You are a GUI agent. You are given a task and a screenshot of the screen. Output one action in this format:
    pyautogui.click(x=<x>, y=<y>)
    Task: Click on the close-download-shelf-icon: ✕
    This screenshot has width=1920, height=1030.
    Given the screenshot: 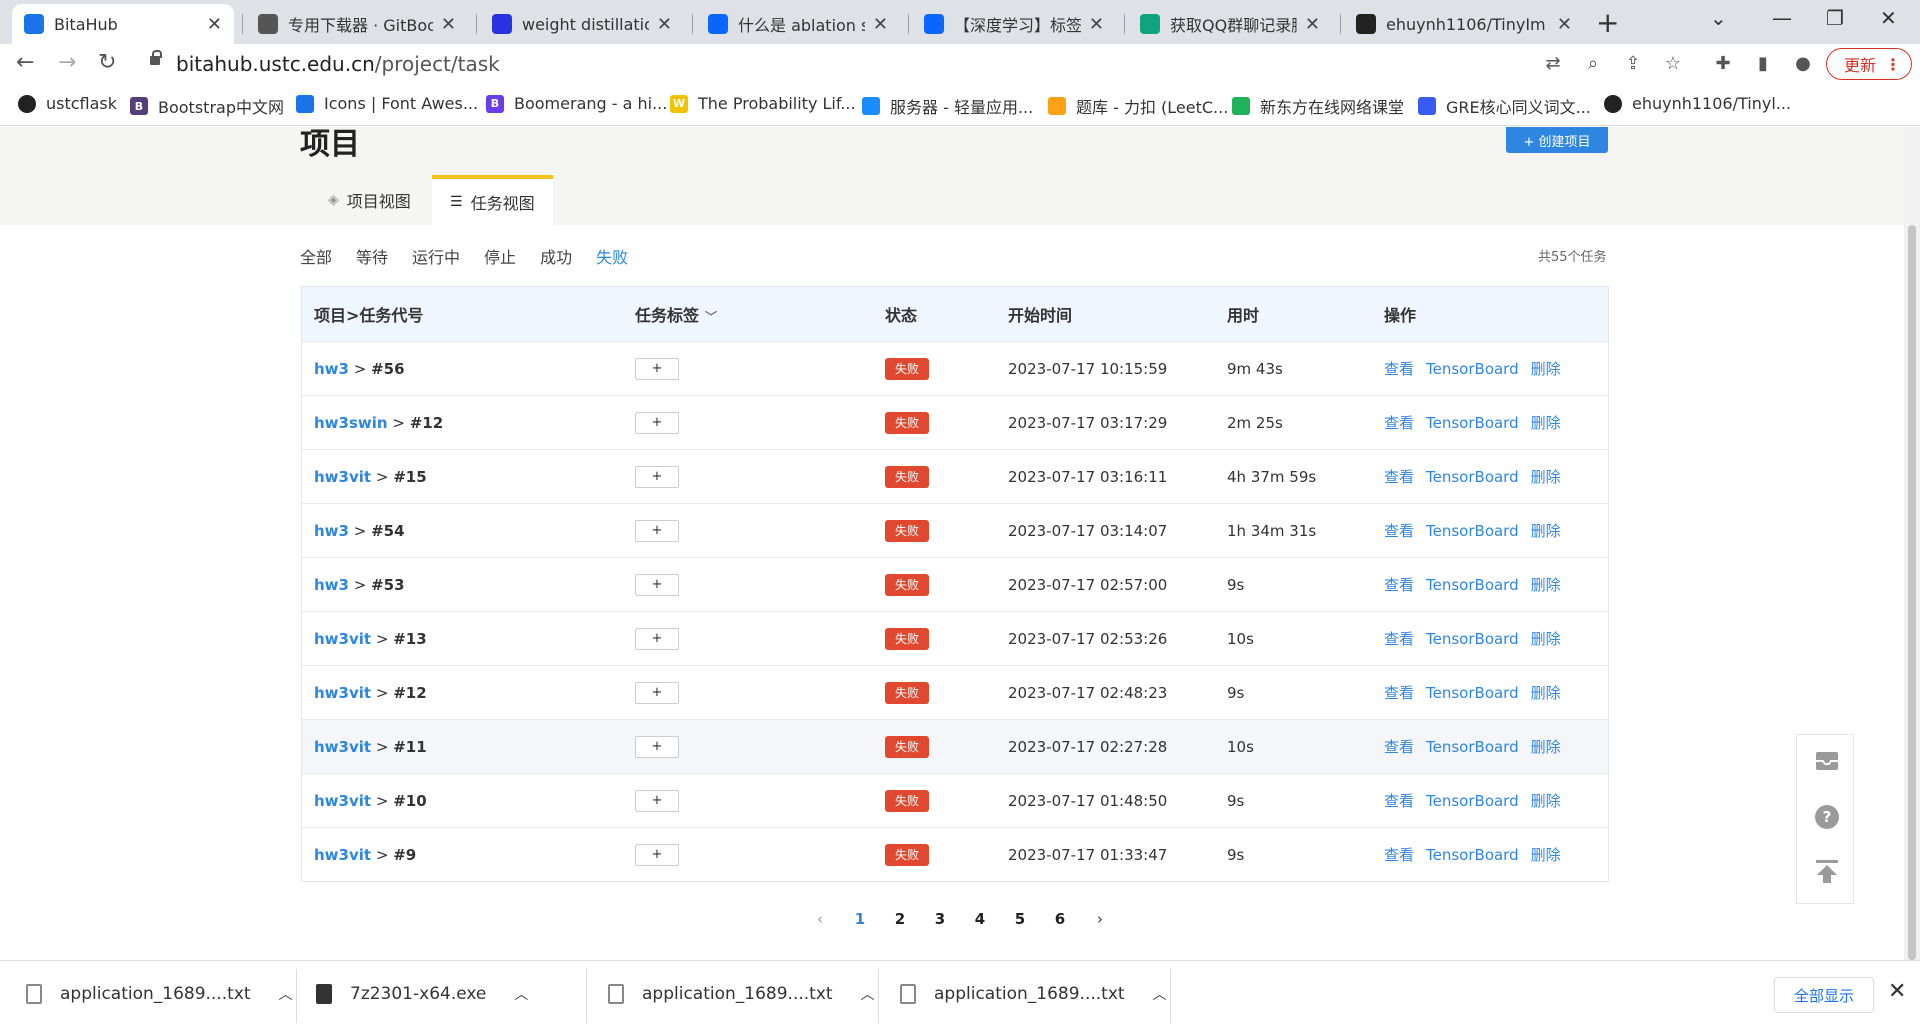 What is the action you would take?
    pyautogui.click(x=1897, y=991)
    